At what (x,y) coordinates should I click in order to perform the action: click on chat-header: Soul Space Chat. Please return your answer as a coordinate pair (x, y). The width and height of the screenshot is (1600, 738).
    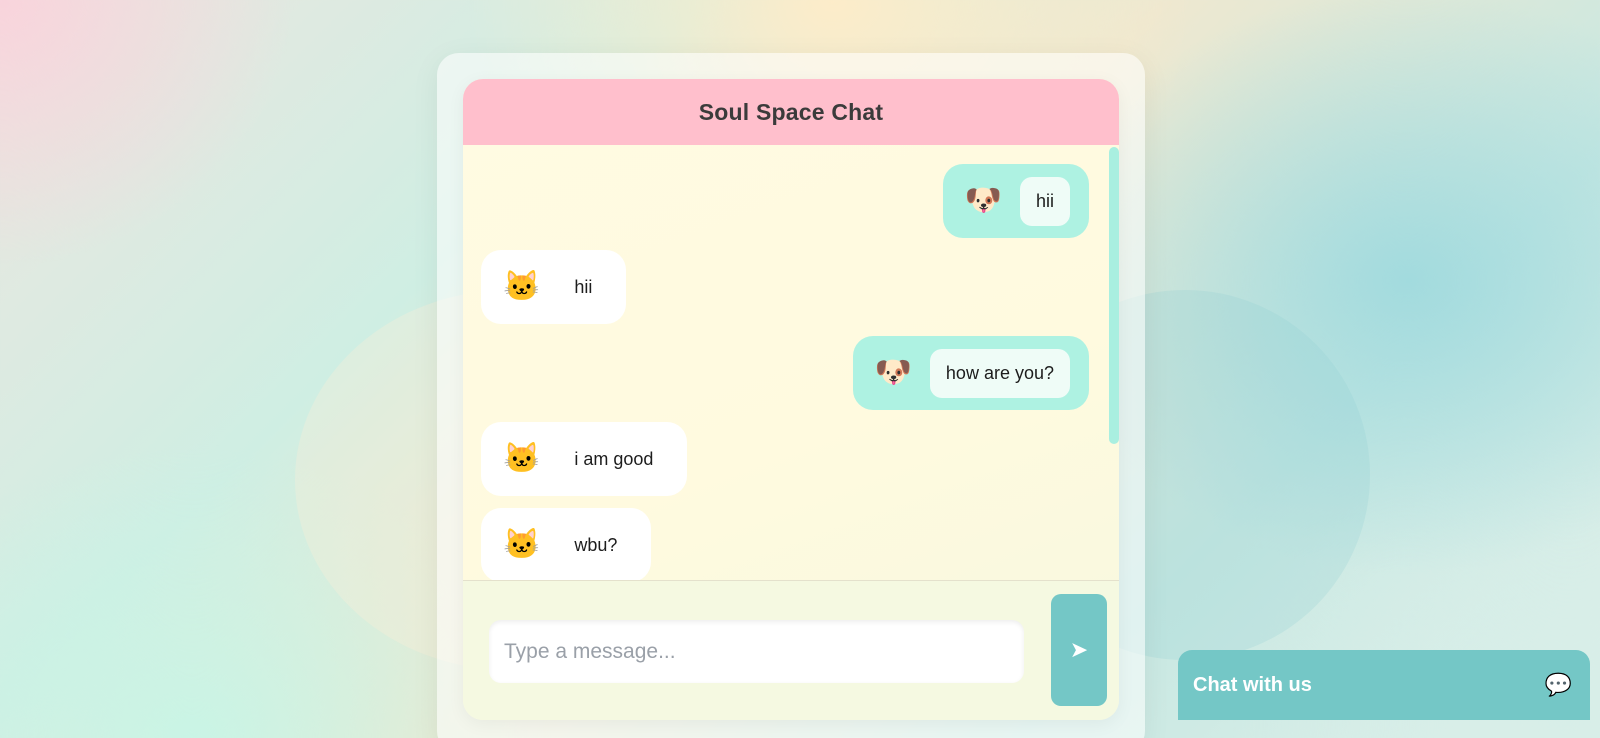
    Looking at the image, I should click on (791, 112).